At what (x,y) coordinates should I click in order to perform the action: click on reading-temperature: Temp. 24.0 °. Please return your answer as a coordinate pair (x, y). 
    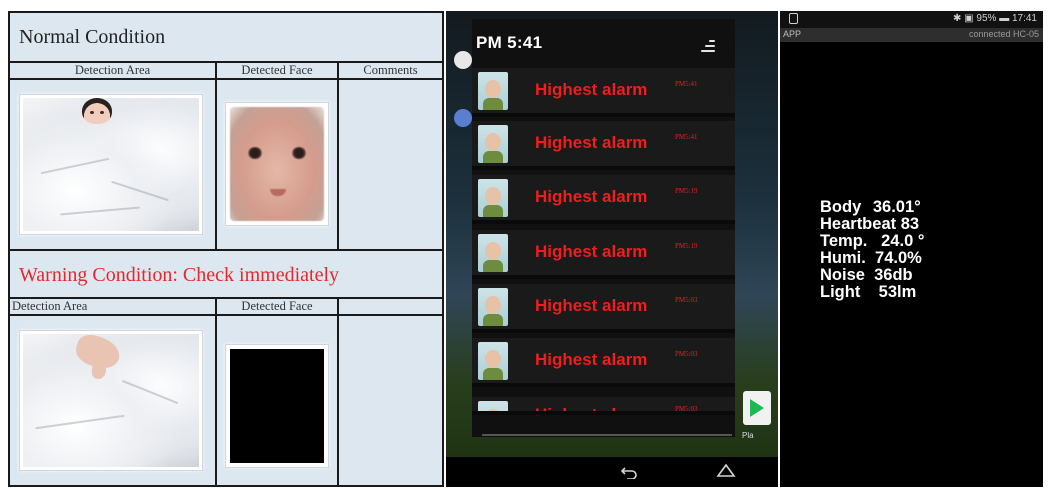
    Looking at the image, I should click on (872, 241).